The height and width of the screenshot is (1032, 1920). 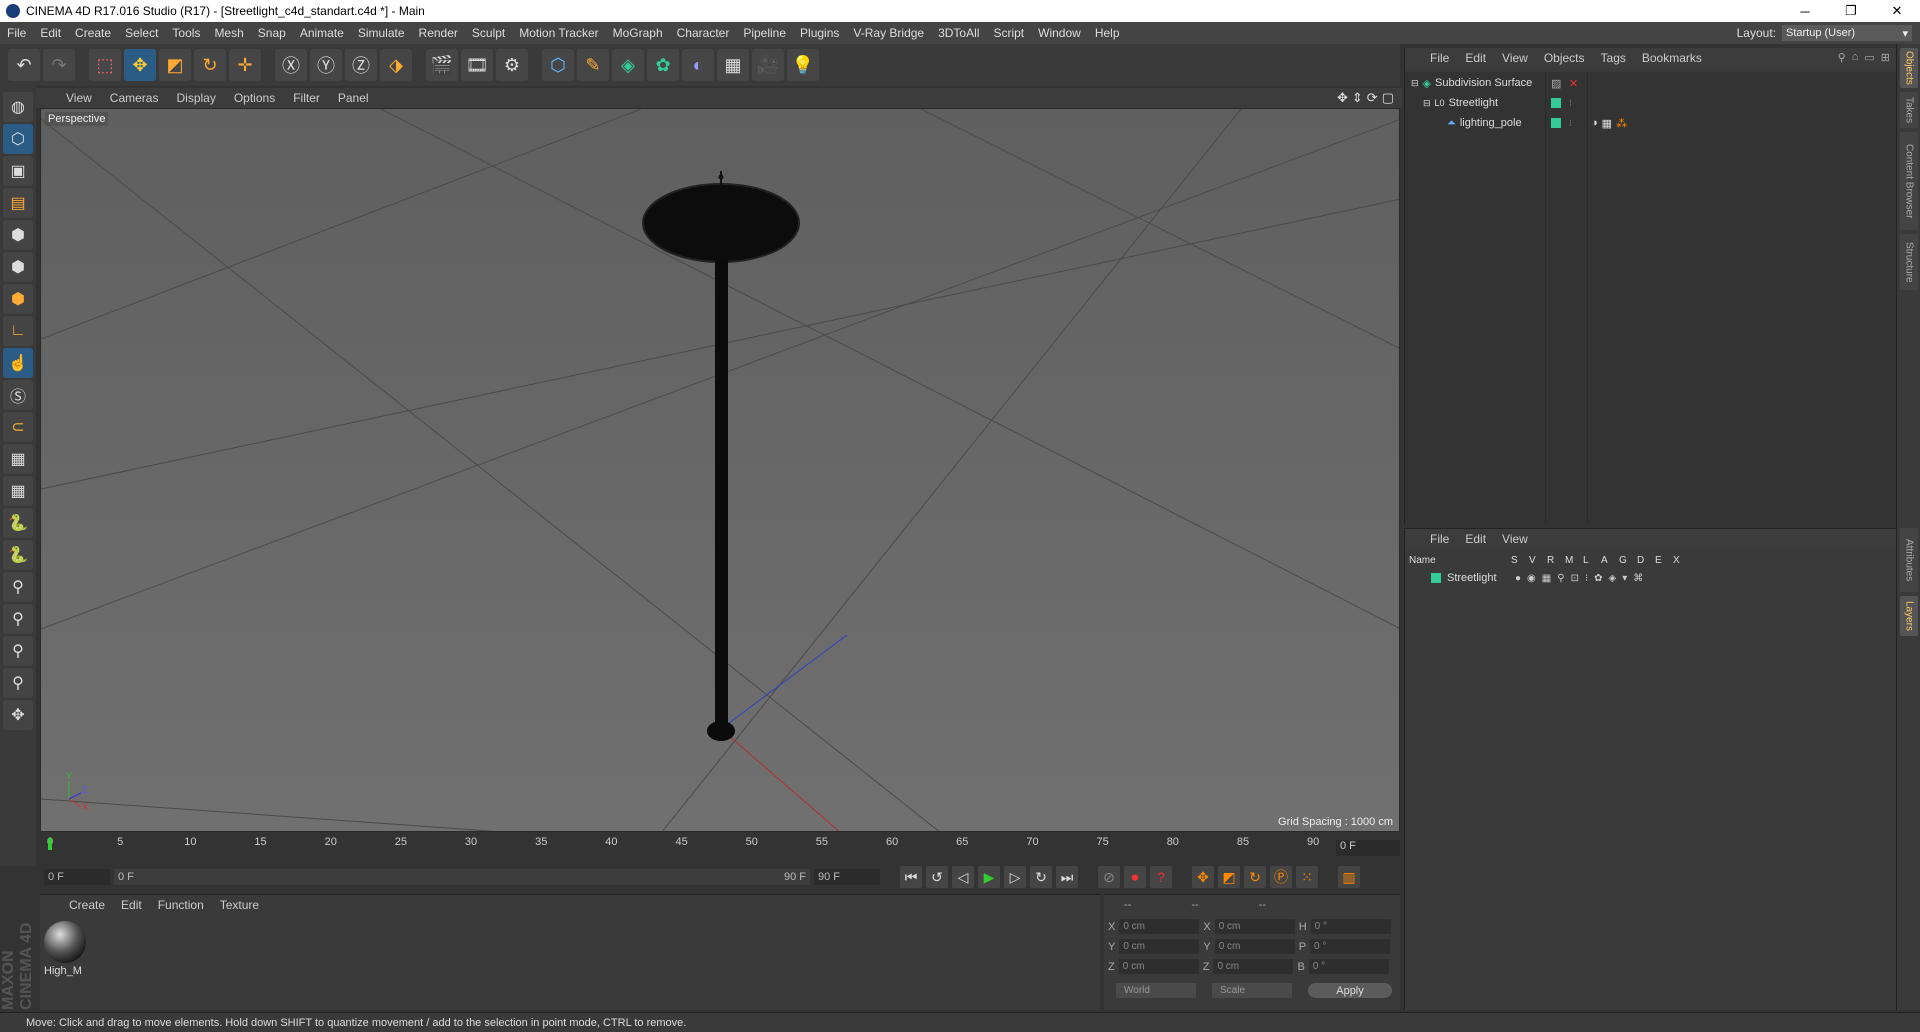 I want to click on menu-sculpt: Sculpt, so click(x=488, y=33).